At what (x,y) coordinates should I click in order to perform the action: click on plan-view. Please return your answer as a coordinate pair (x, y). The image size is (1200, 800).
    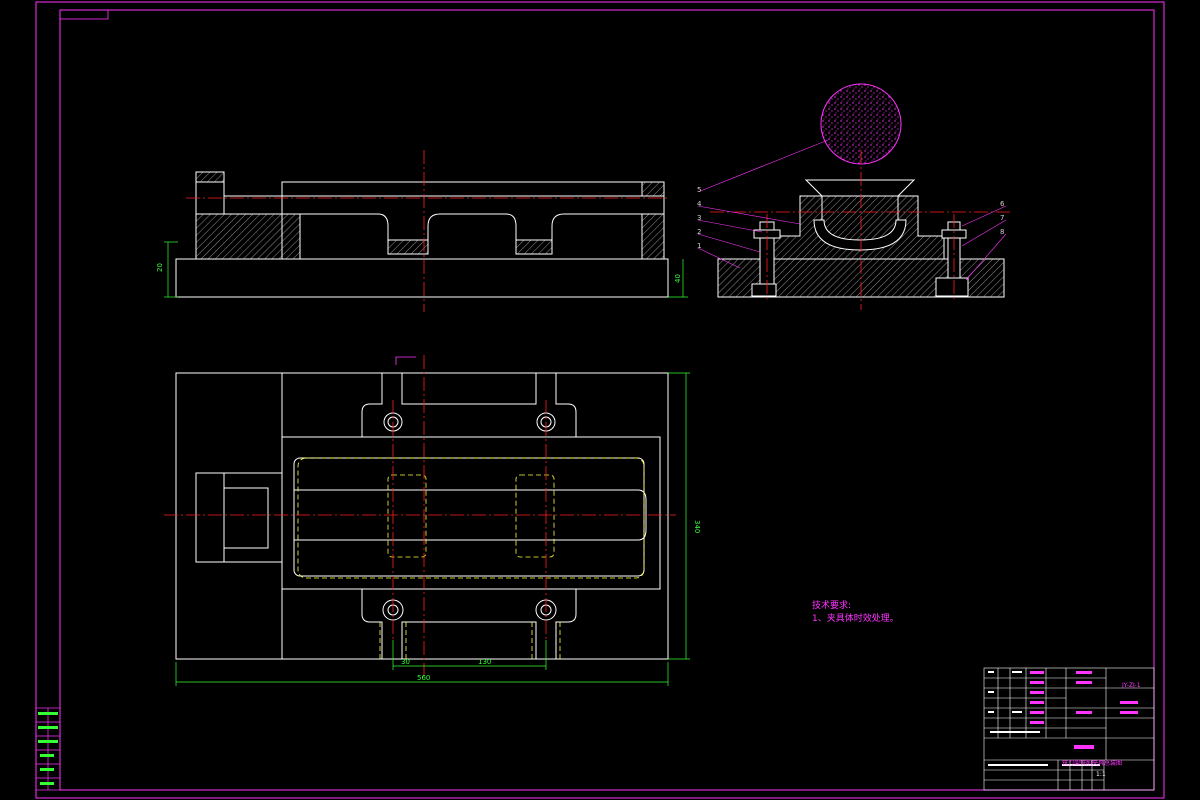
    Looking at the image, I should click on (422, 516).